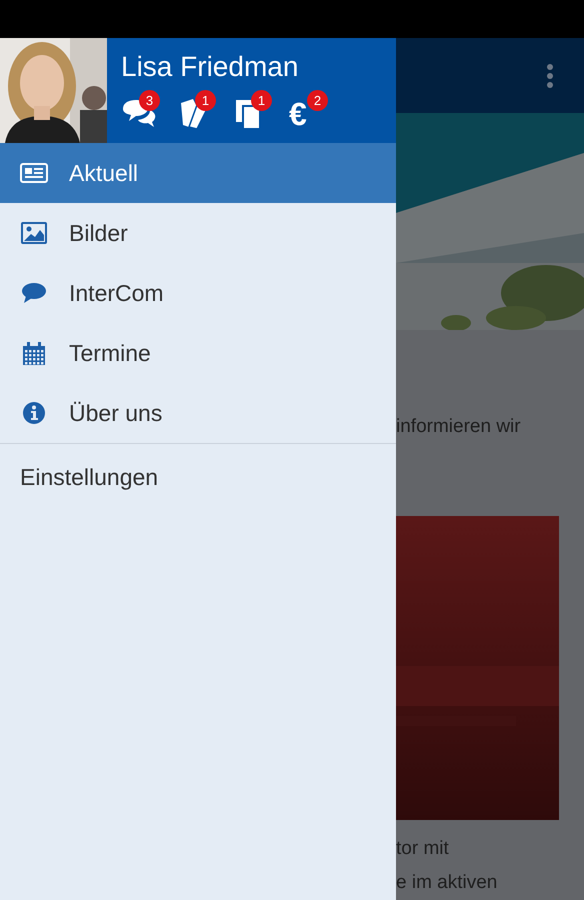 The height and width of the screenshot is (900, 584). What do you see at coordinates (447, 883) in the screenshot?
I see `article-text: e im aktiven` at bounding box center [447, 883].